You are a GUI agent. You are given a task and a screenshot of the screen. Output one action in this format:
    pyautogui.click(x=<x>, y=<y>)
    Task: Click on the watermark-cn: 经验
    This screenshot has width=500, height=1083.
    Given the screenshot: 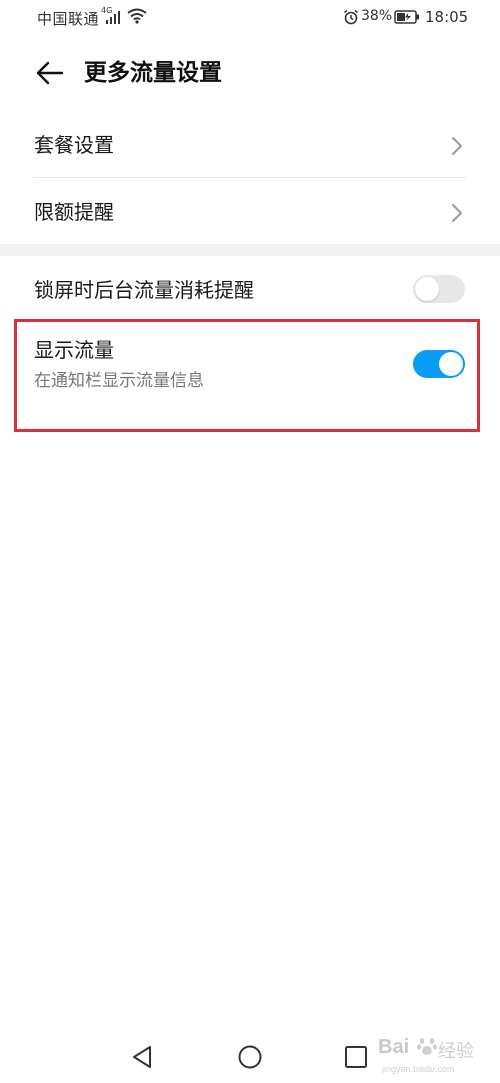 What is the action you would take?
    pyautogui.click(x=456, y=1051)
    